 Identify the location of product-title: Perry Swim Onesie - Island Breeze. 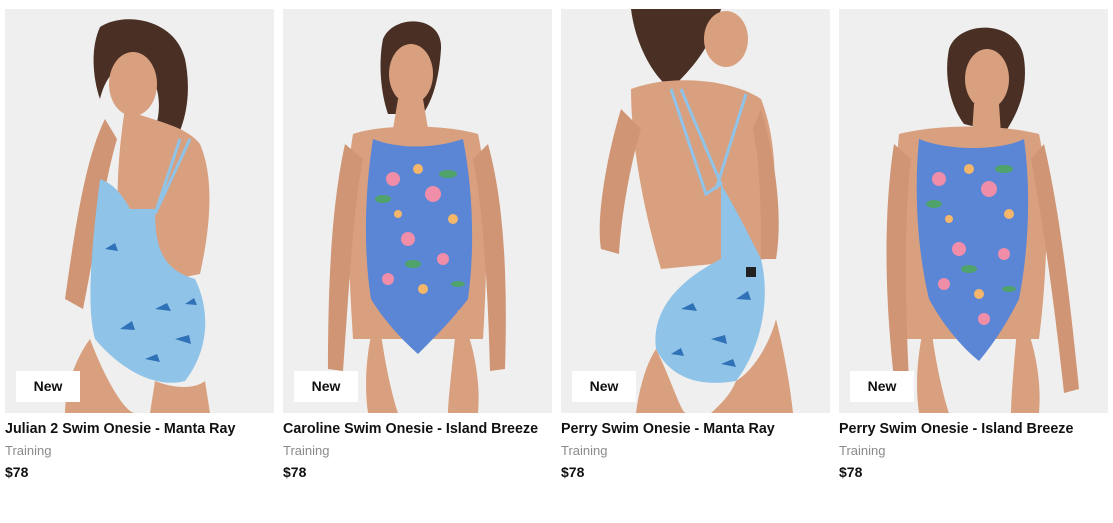
(973, 429).